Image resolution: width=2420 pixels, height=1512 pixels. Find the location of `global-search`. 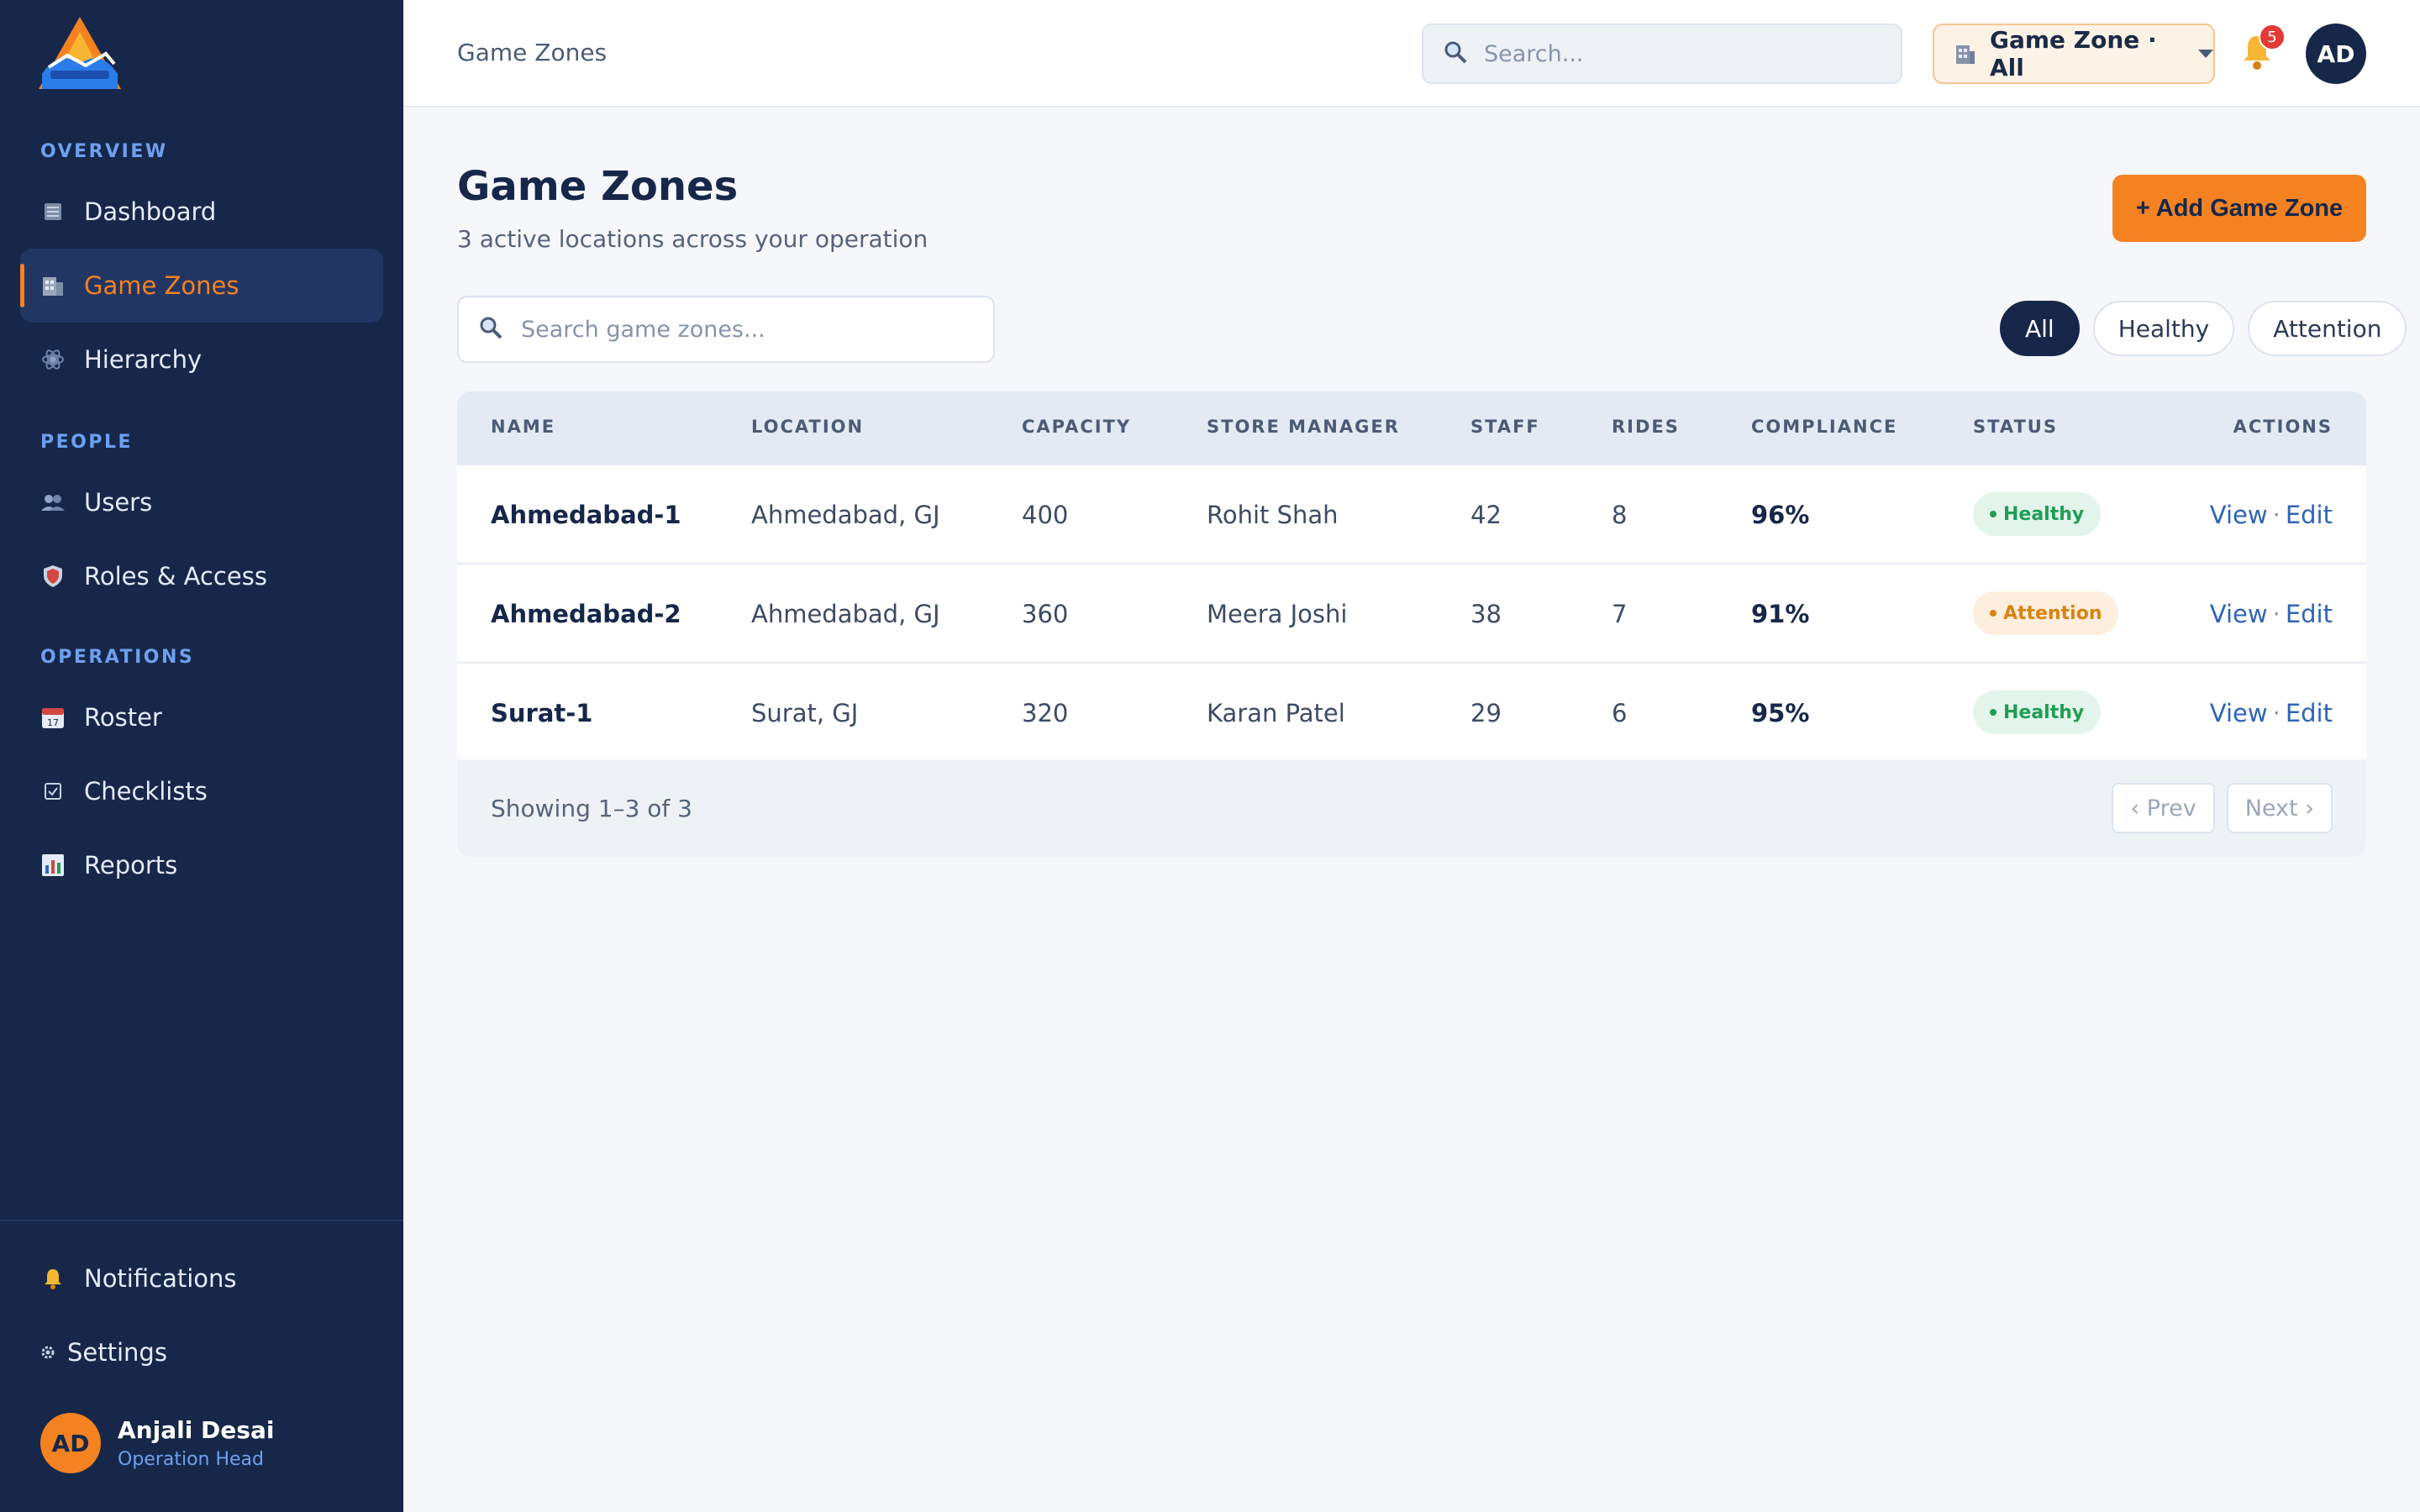

global-search is located at coordinates (1662, 54).